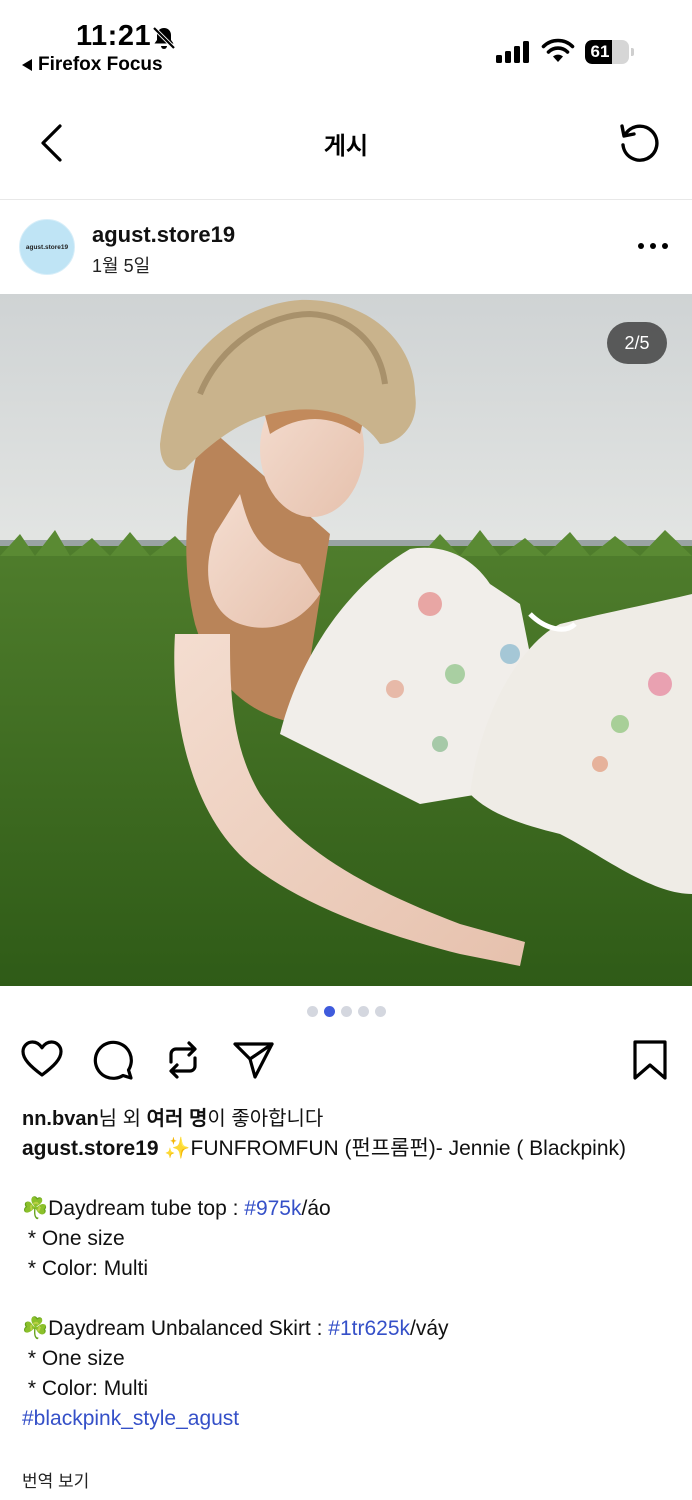 This screenshot has height=1500, width=692. Describe the element at coordinates (90, 1148) in the screenshot. I see `caption-username: agust.store19` at that location.